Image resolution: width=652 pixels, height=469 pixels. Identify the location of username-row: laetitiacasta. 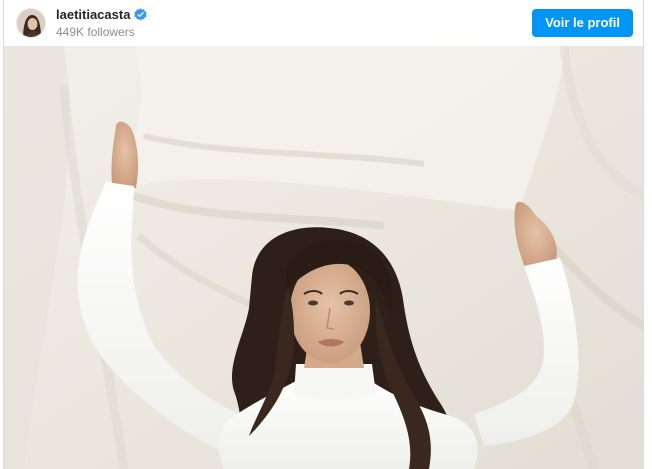
(102, 15).